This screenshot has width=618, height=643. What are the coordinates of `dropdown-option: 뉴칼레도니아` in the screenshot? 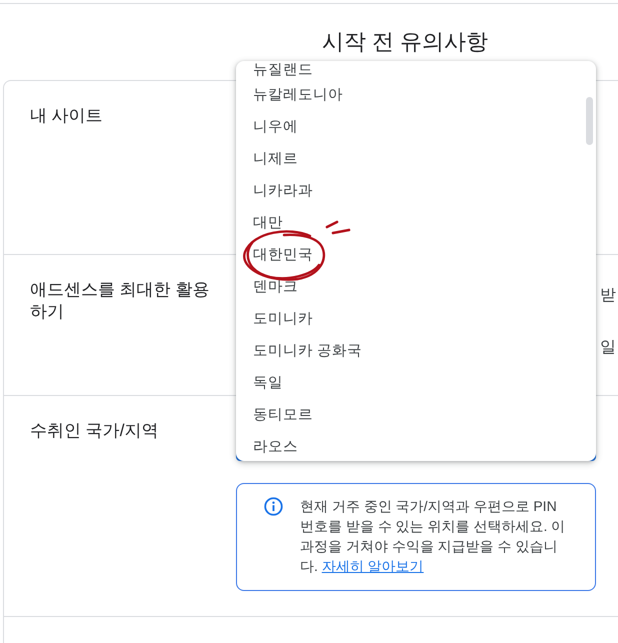 It's located at (416, 95).